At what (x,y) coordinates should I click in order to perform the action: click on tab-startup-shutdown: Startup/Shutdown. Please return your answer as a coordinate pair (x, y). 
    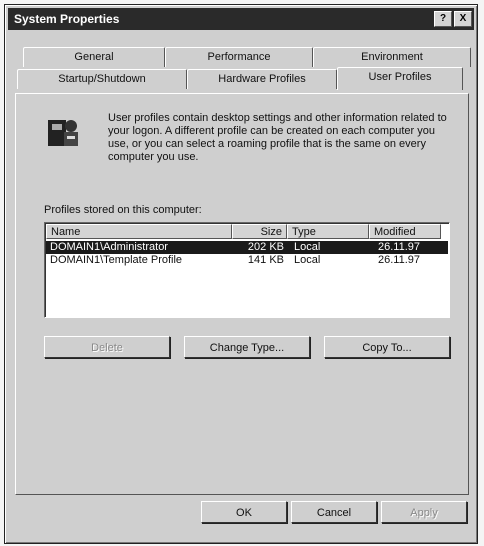
    Looking at the image, I should click on (102, 79).